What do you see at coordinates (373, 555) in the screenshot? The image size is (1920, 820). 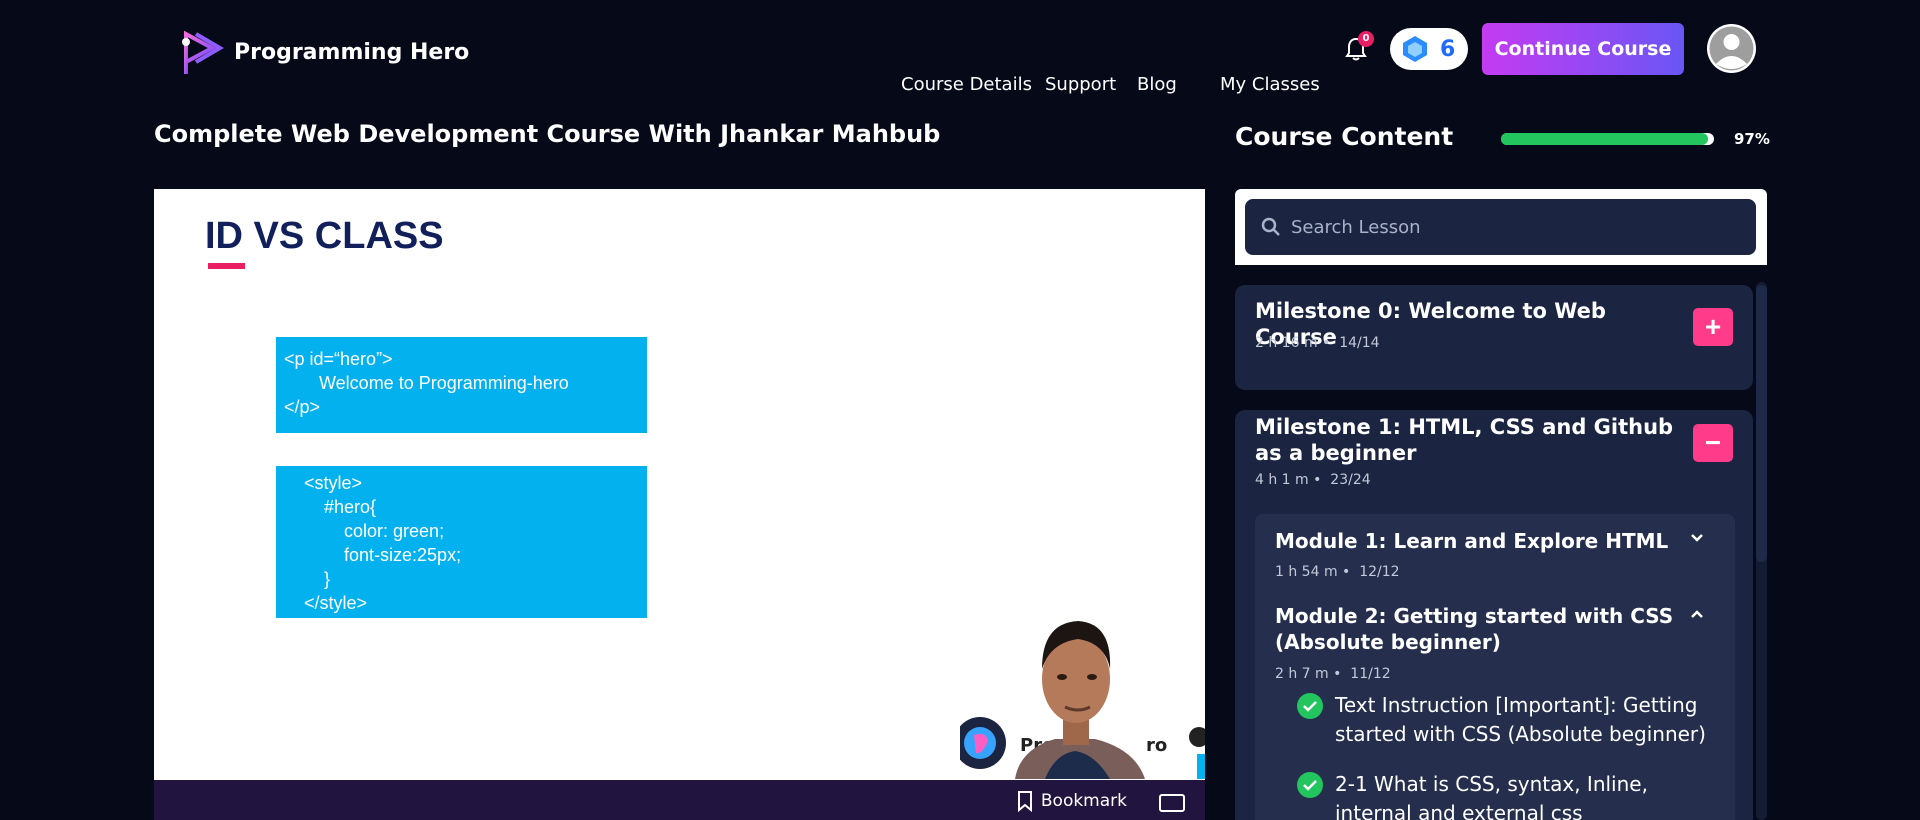 I see `code-line: font-size:25px;` at bounding box center [373, 555].